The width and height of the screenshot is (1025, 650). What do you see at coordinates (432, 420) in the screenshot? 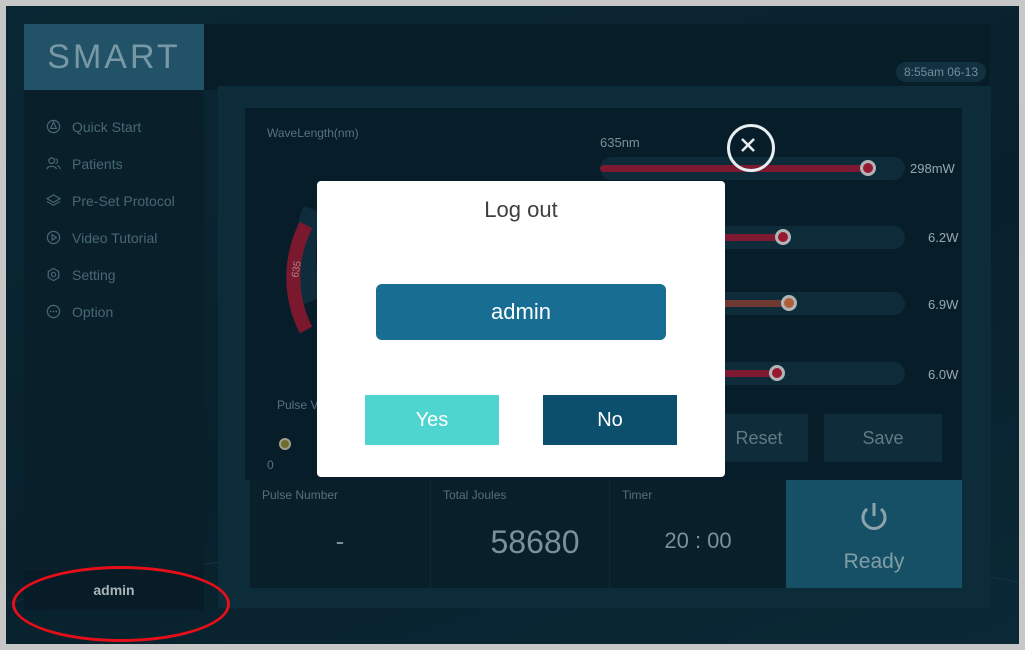
I see `yes-button: Yes` at bounding box center [432, 420].